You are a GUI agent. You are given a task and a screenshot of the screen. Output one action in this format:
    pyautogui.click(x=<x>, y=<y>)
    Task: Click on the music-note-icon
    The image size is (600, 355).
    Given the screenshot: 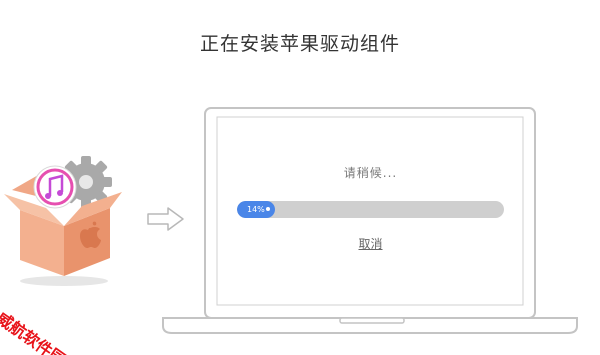 What is the action you would take?
    pyautogui.click(x=55, y=187)
    